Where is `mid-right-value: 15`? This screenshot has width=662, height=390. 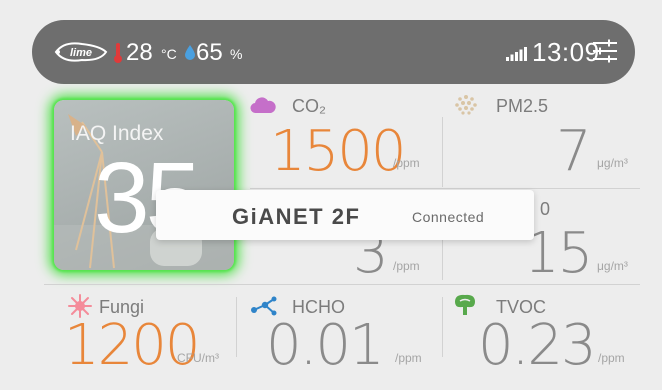 mid-right-value: 15 is located at coordinates (558, 253).